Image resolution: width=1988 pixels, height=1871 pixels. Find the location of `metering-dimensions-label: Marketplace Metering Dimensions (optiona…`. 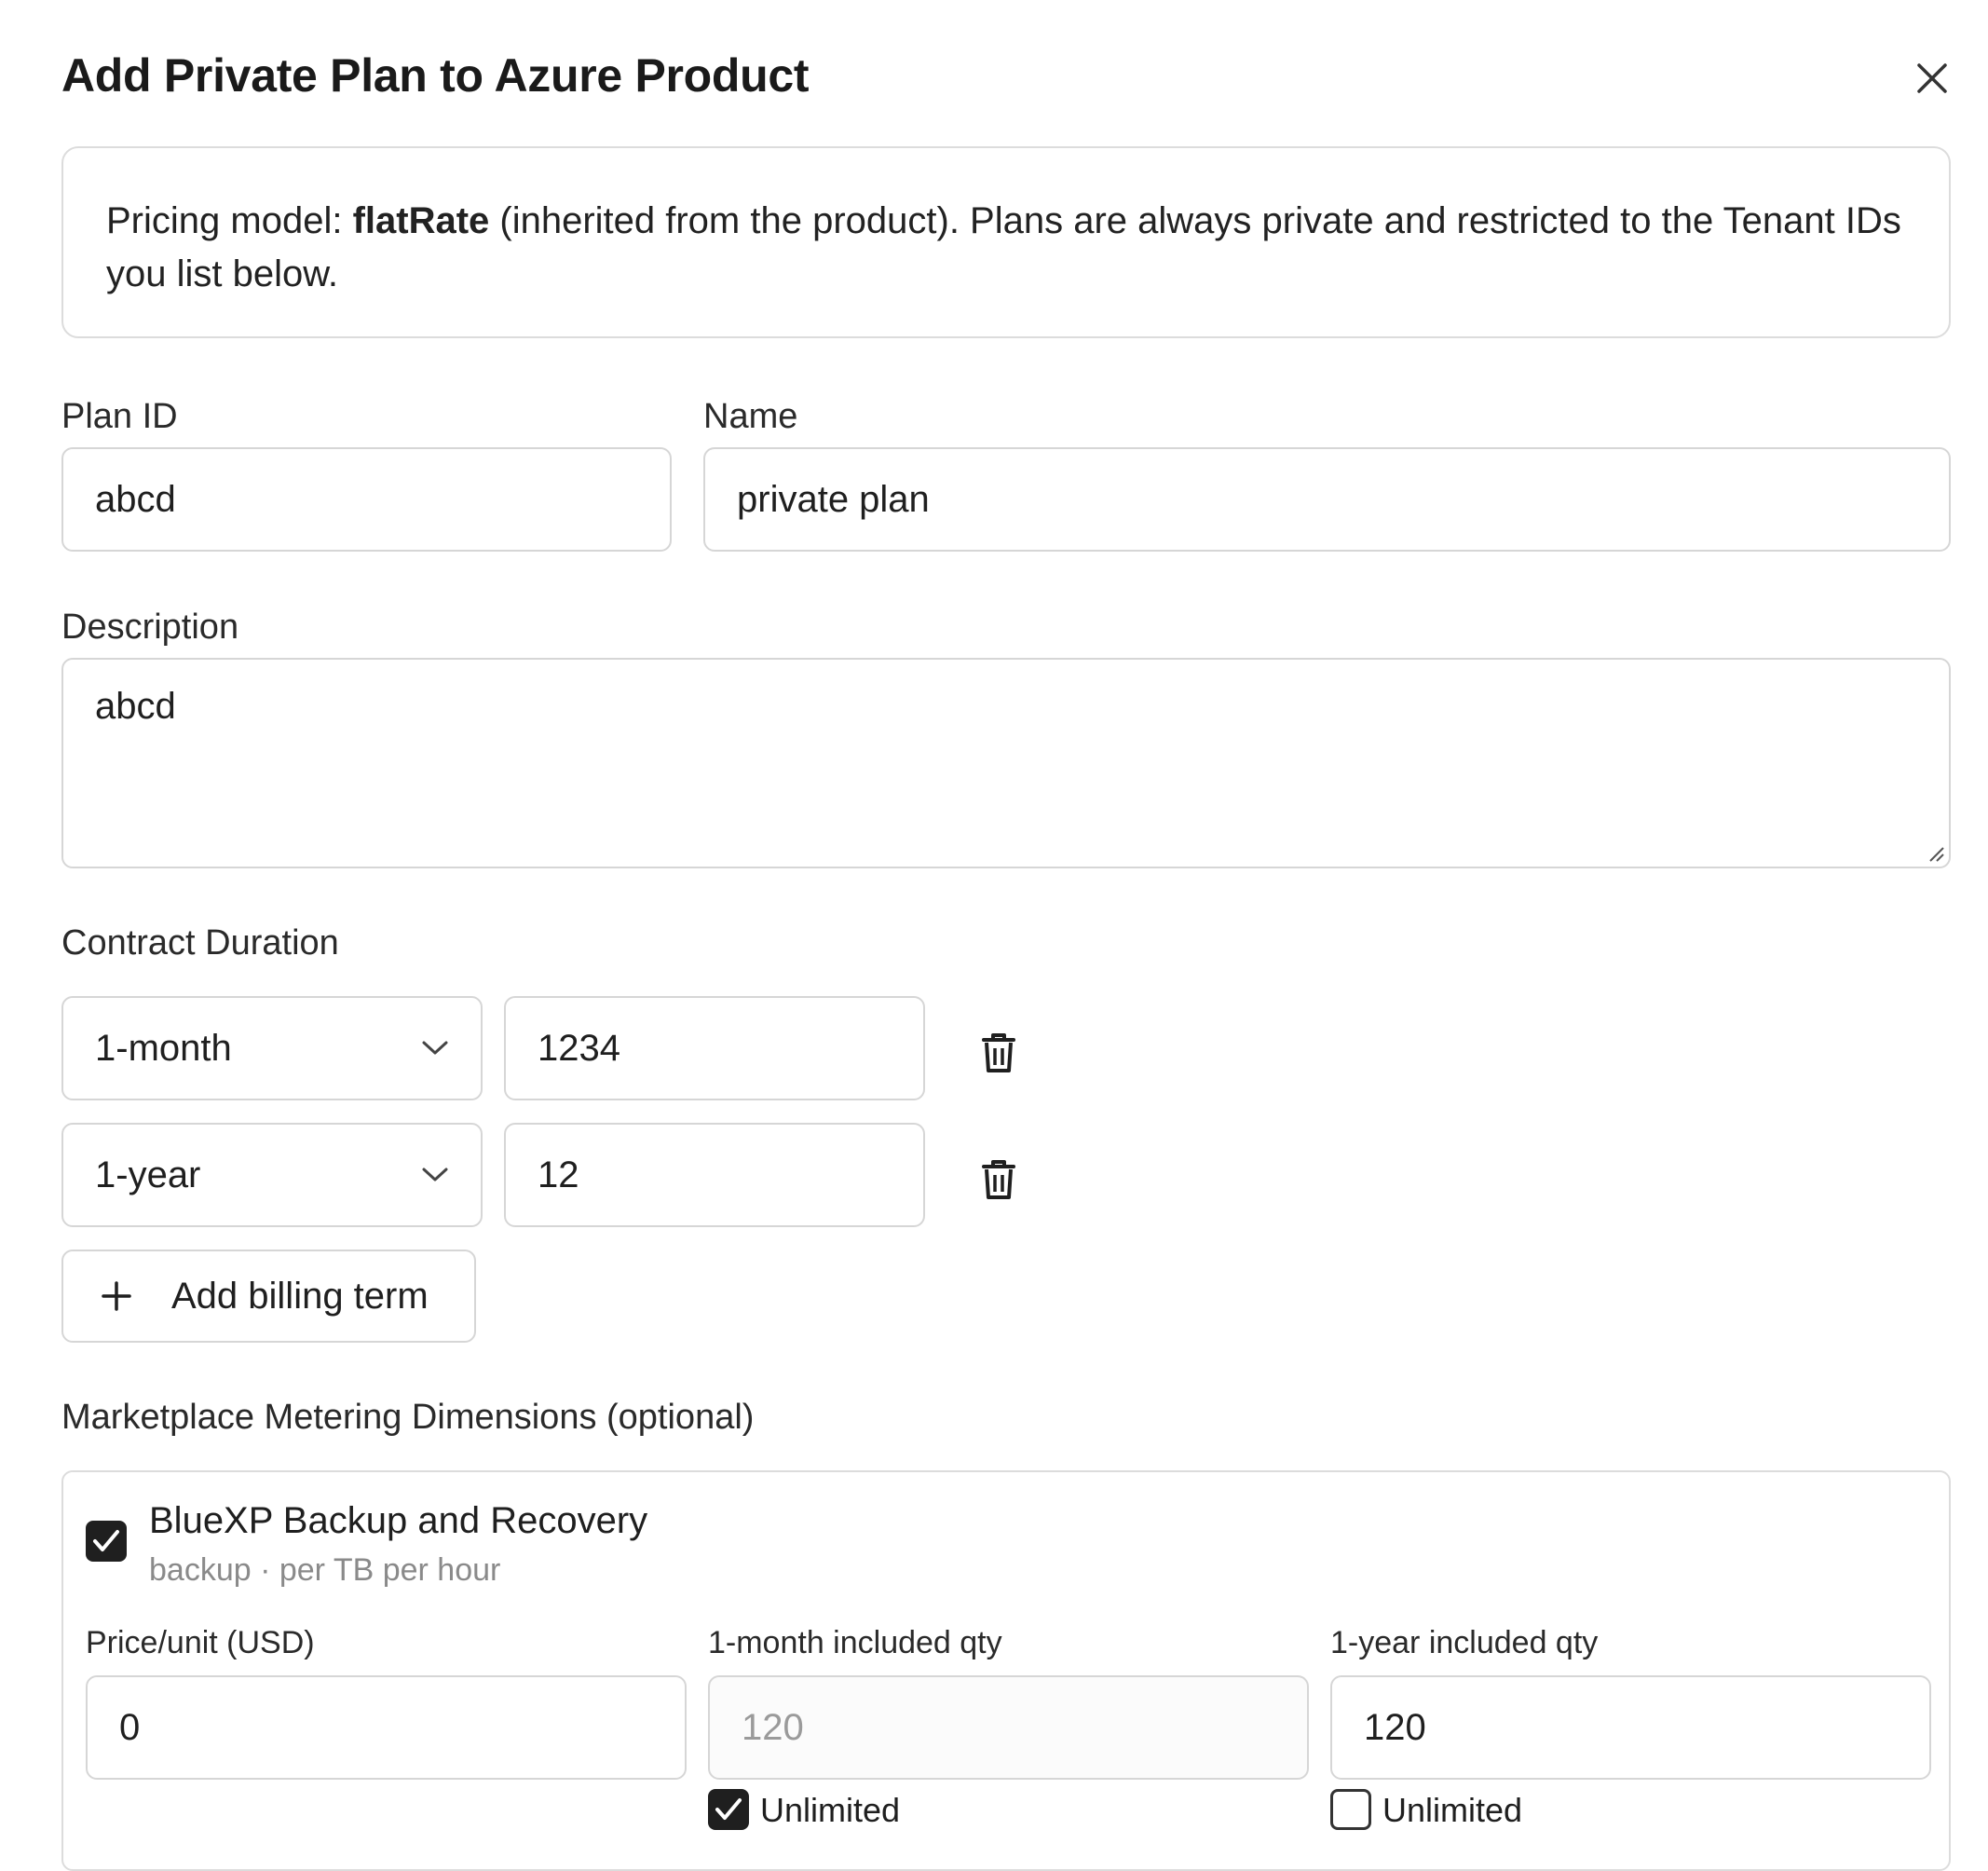

metering-dimensions-label: Marketplace Metering Dimensions (optiona… is located at coordinates (408, 1417).